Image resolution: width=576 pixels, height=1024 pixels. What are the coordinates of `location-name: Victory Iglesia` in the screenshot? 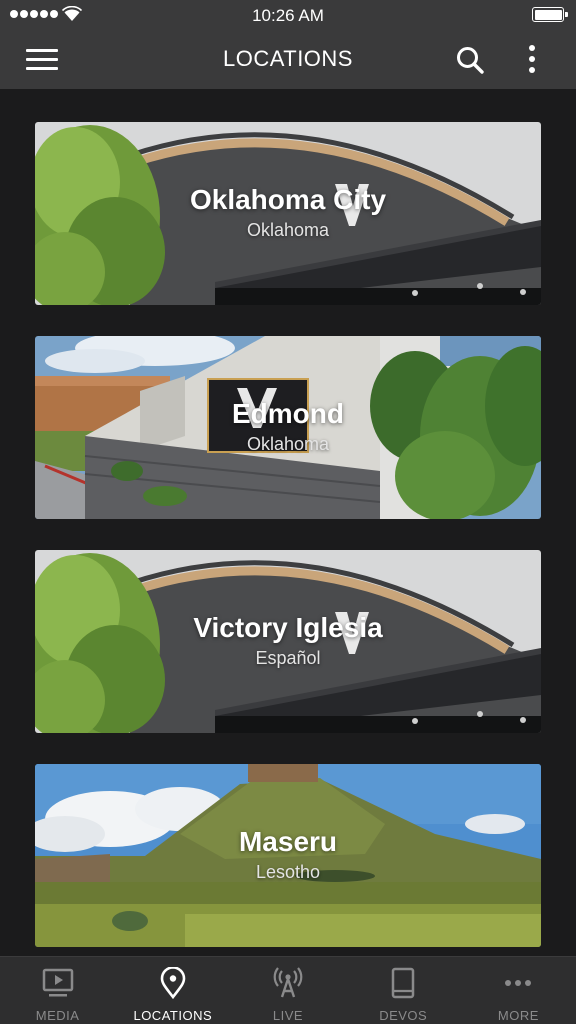 It's located at (288, 627).